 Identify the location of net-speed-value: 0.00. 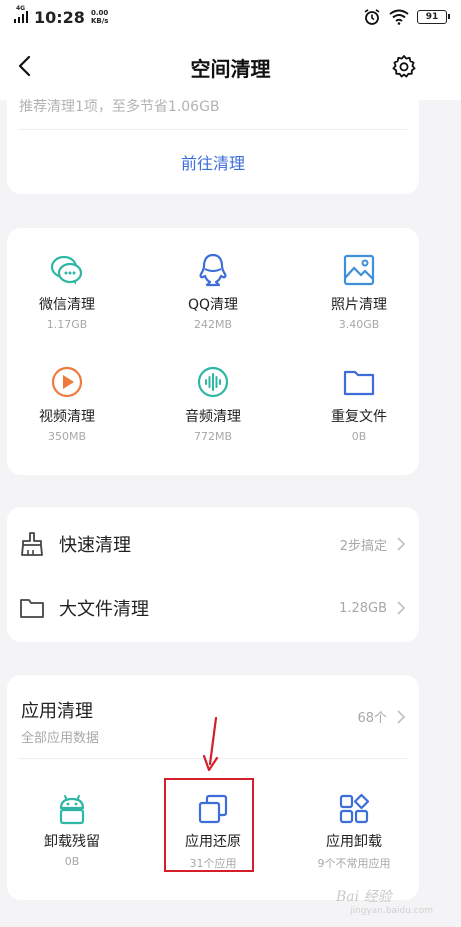
(100, 13).